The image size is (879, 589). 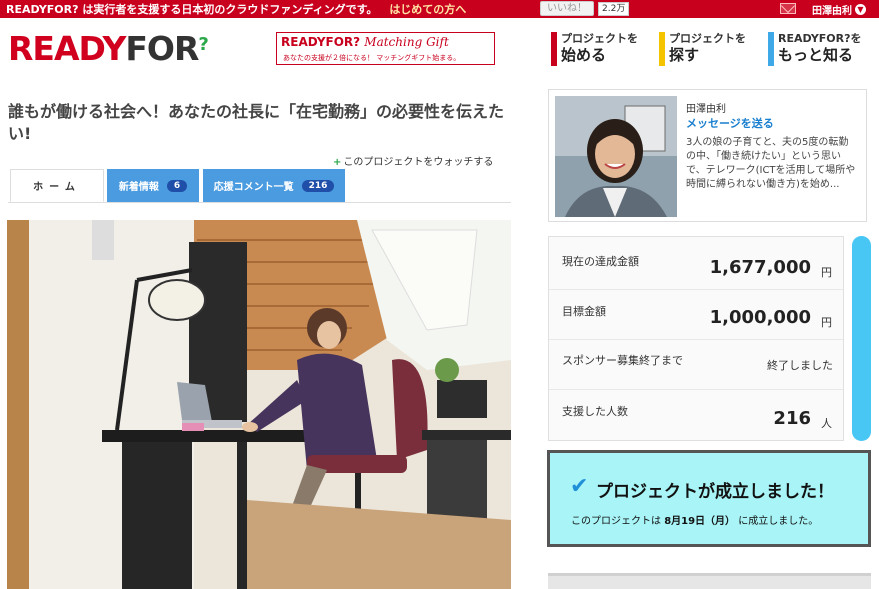 What do you see at coordinates (594, 49) in the screenshot?
I see `nav-start-project: プロジェクトを 始める` at bounding box center [594, 49].